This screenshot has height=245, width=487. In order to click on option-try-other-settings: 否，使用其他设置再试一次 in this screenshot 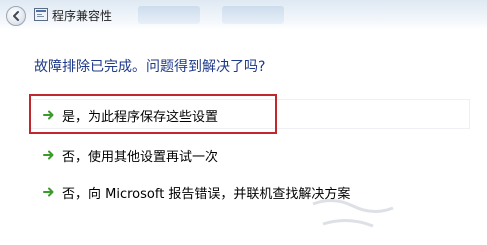, I will do `click(250, 154)`.